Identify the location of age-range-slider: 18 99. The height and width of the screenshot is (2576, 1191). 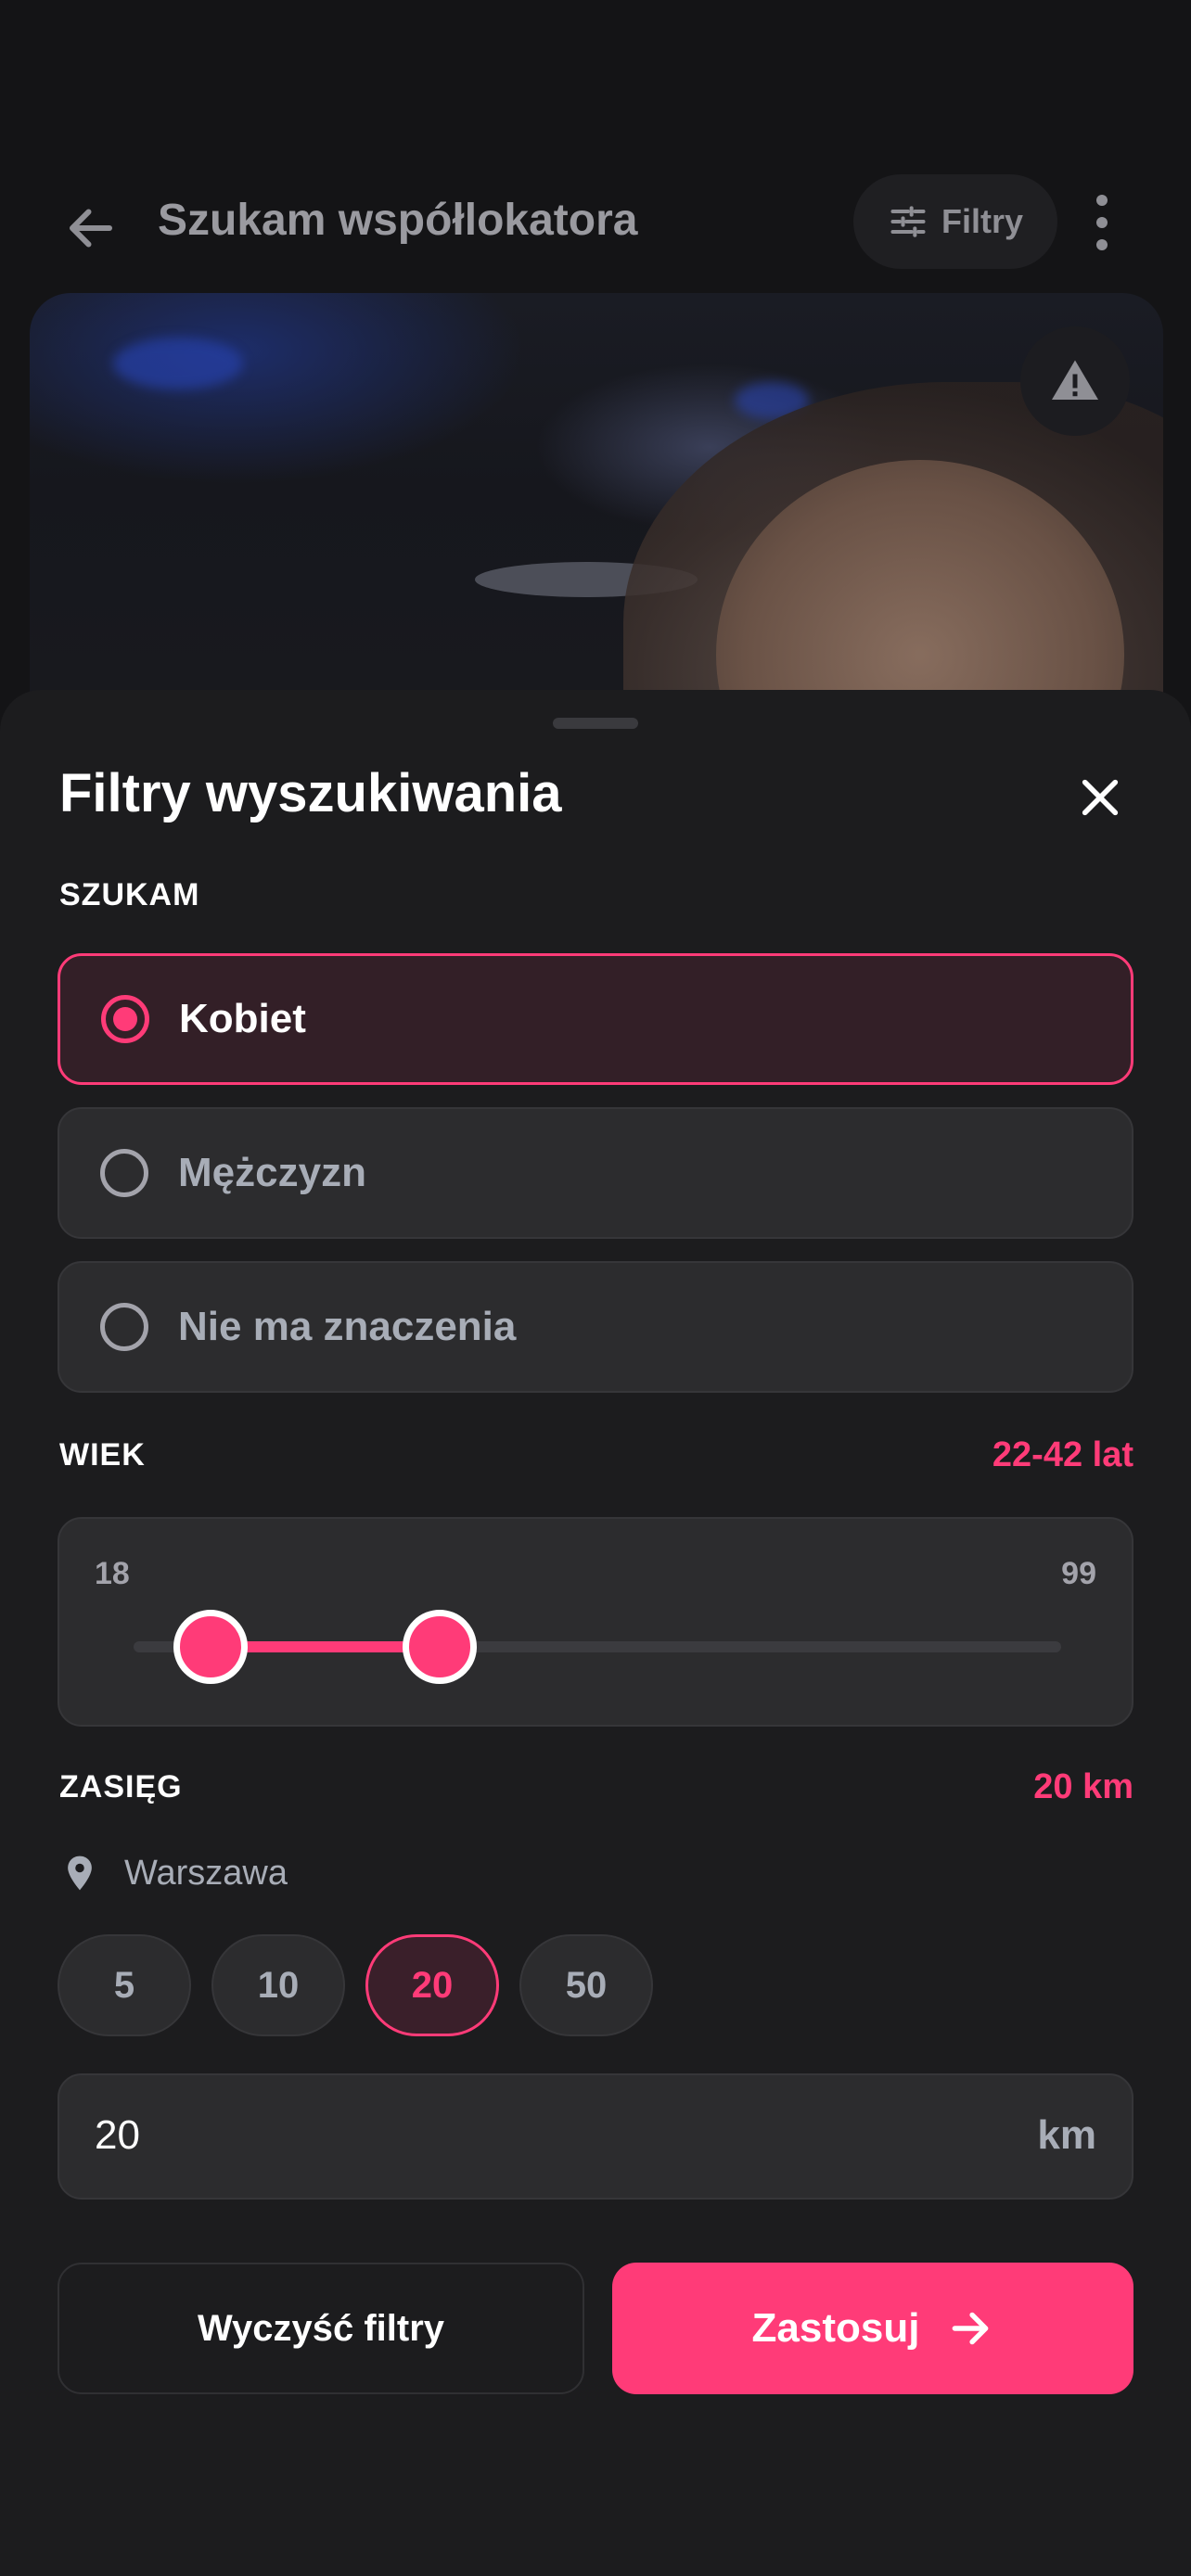
(595, 1622).